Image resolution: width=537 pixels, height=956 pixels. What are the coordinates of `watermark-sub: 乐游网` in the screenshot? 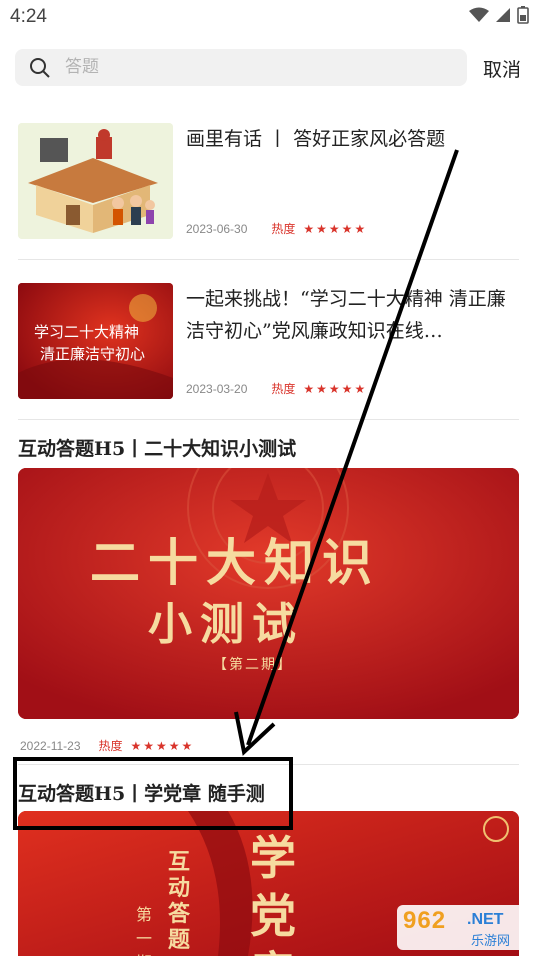 It's located at (491, 941).